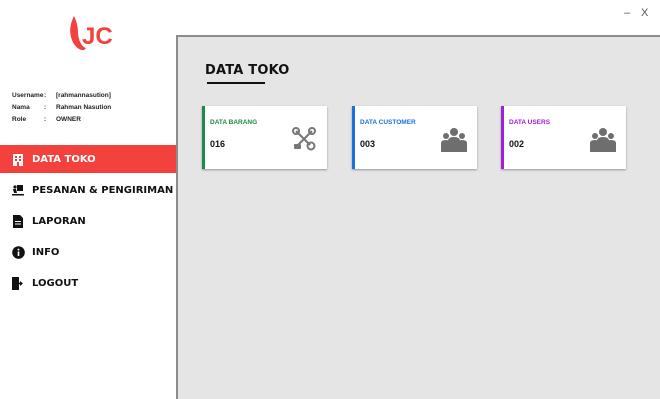 This screenshot has width=660, height=399. What do you see at coordinates (21, 107) in the screenshot?
I see `user-key: Nama` at bounding box center [21, 107].